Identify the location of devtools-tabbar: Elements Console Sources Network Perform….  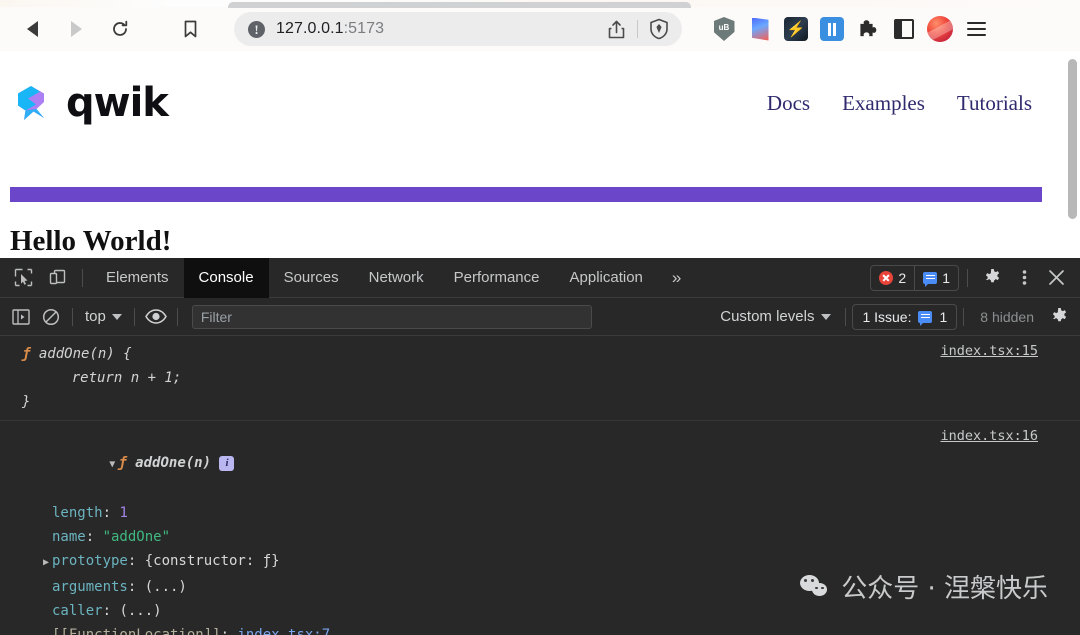
(540, 277).